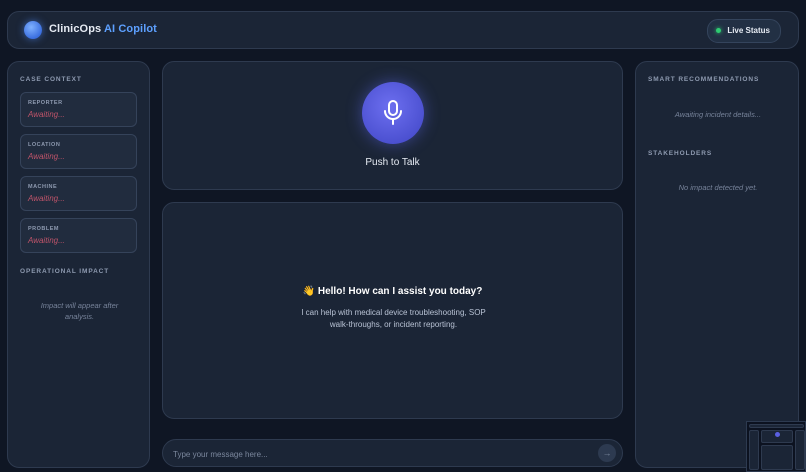 The height and width of the screenshot is (472, 806). I want to click on logo-icon, so click(33, 30).